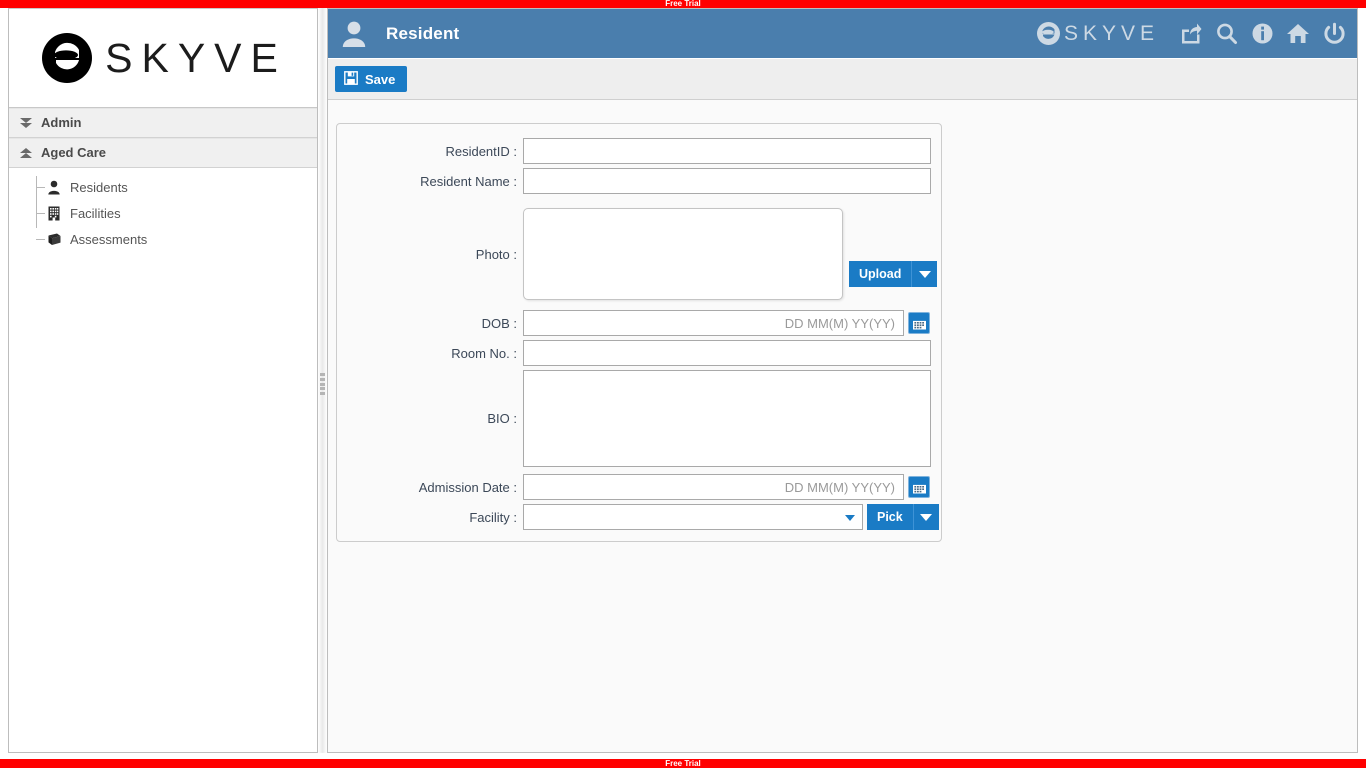 The height and width of the screenshot is (768, 1366). I want to click on bio-textarea, so click(727, 418).